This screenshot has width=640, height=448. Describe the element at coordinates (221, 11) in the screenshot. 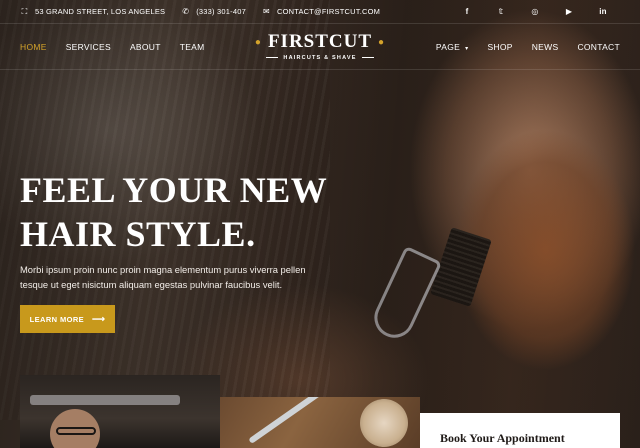

I see `phone-text: (333) 301-407` at that location.